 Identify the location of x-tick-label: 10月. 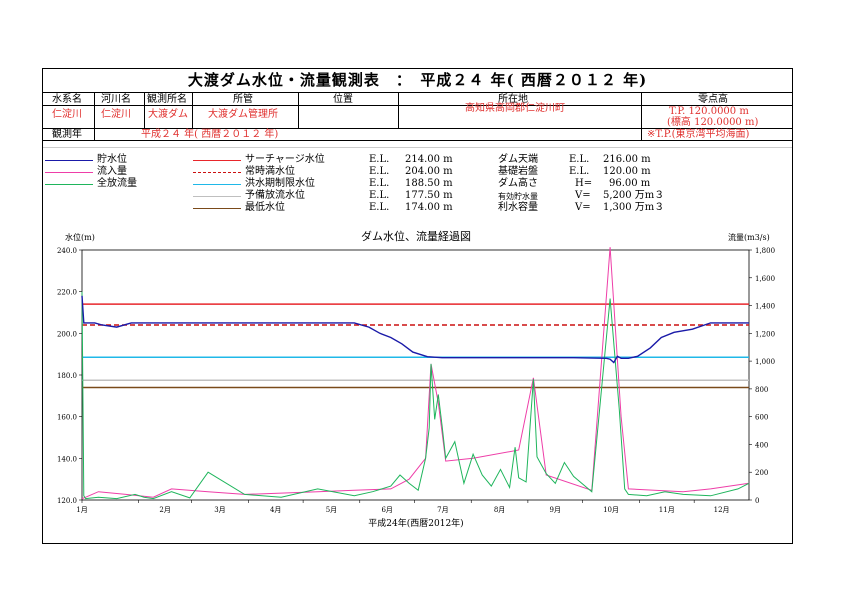
(611, 510).